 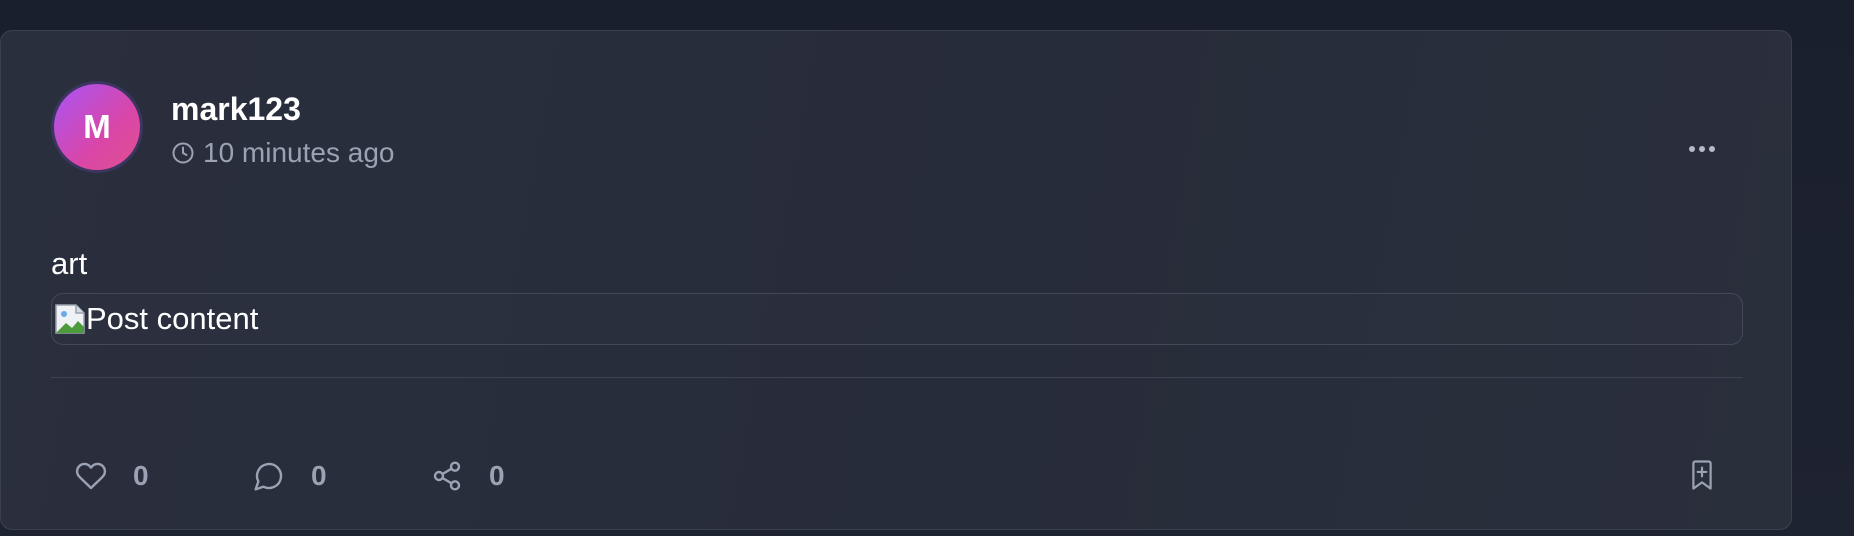 What do you see at coordinates (896, 476) in the screenshot?
I see `post-actions: 0 0 0` at bounding box center [896, 476].